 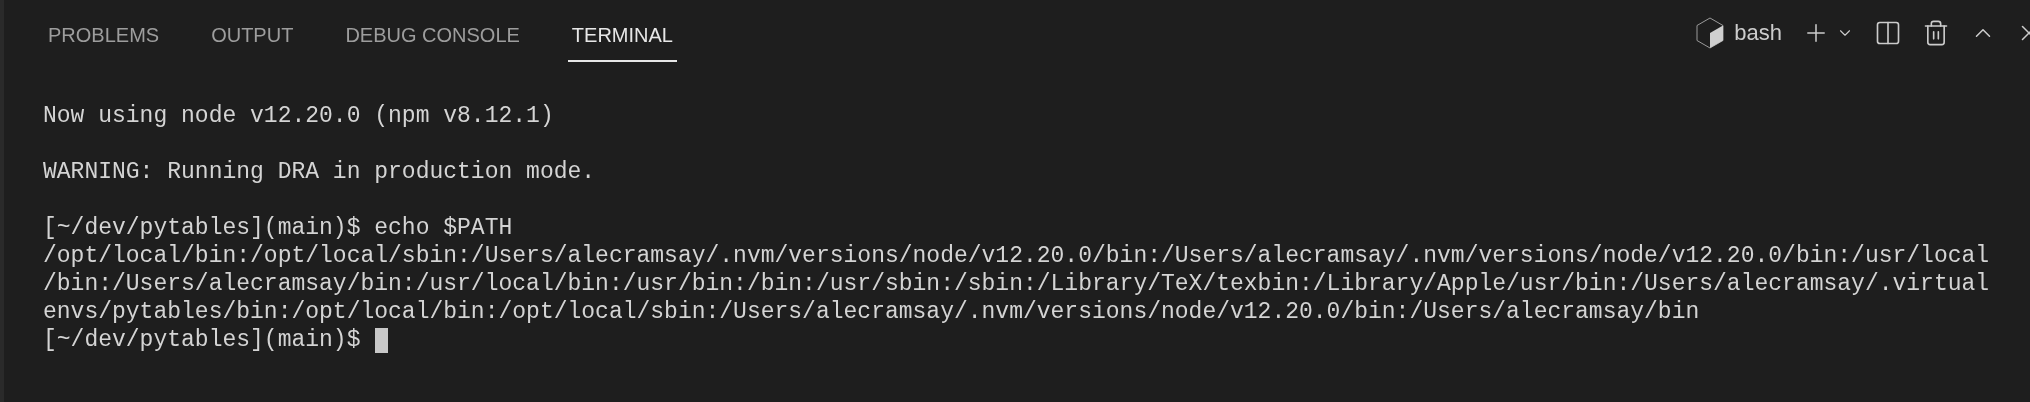 What do you see at coordinates (432, 41) in the screenshot?
I see `panel-tab: DEBUG CONSOLE` at bounding box center [432, 41].